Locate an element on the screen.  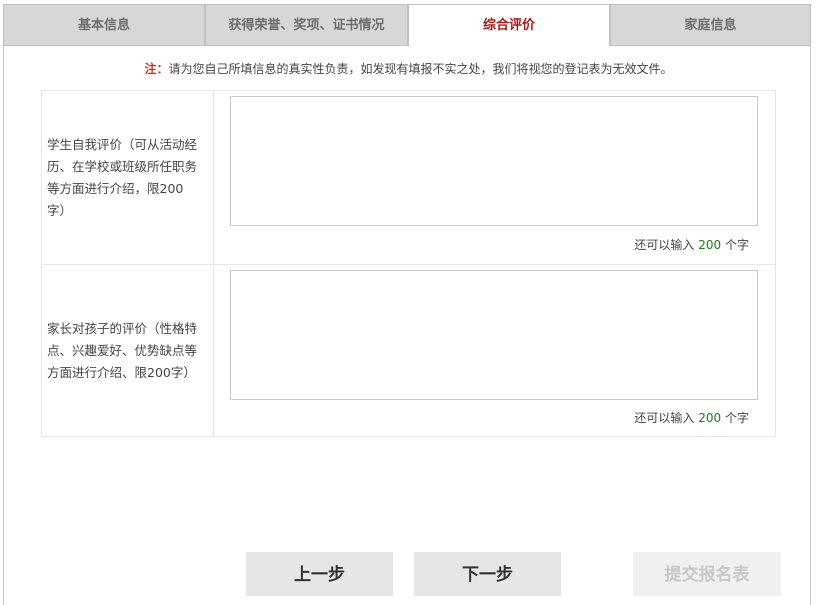
prev-step-button: 上一步 is located at coordinates (319, 574).